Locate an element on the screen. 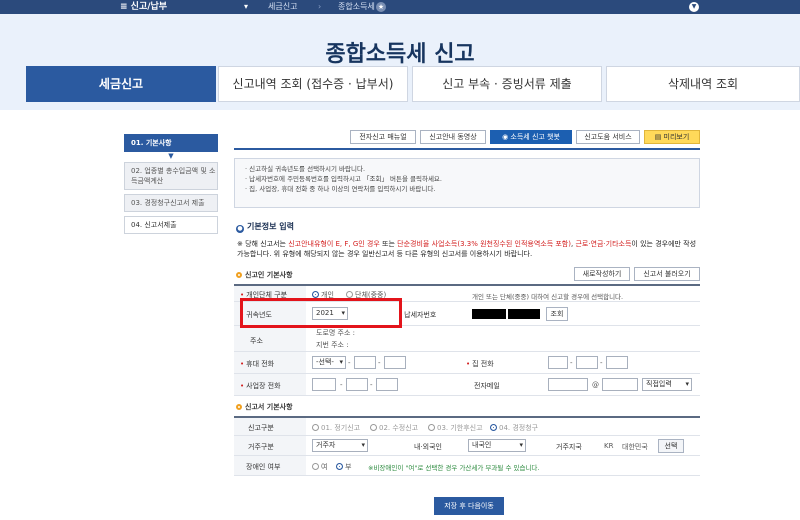 The width and height of the screenshot is (800, 520). chatbot-button: ◉ 소득세 신고 챗봇 is located at coordinates (531, 137).